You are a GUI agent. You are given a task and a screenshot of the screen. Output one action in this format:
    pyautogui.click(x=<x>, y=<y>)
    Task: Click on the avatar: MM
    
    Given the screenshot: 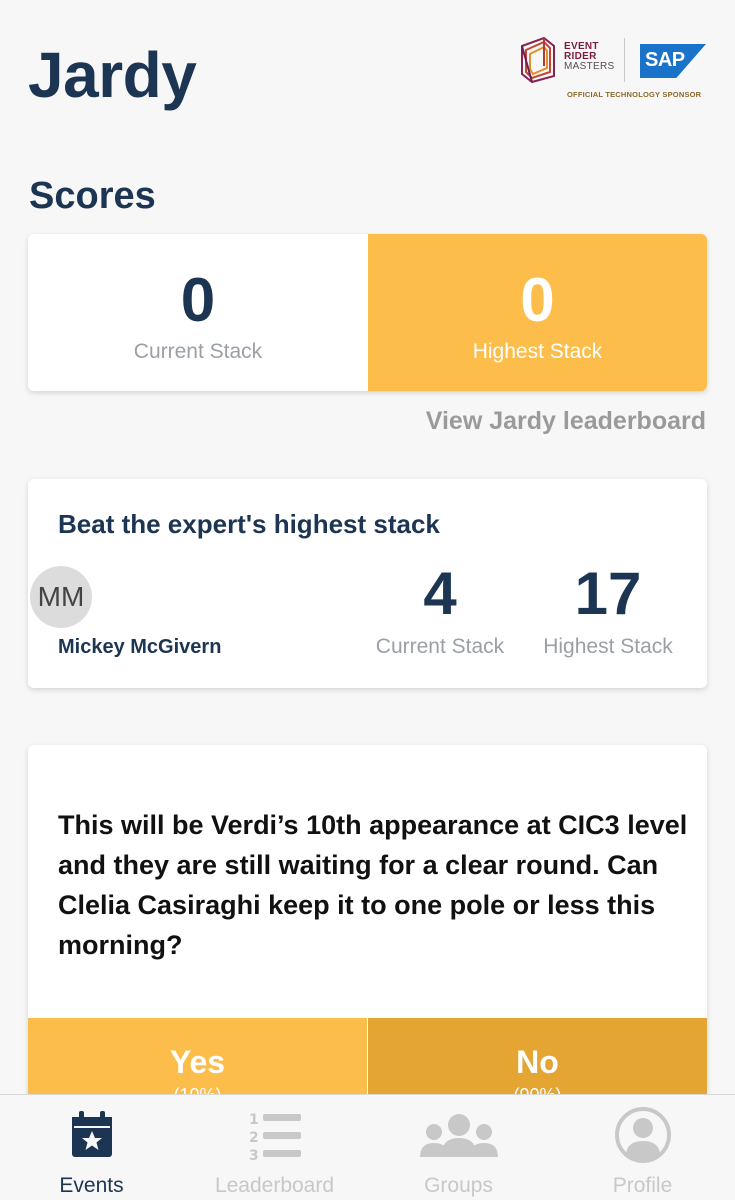 What is the action you would take?
    pyautogui.click(x=61, y=597)
    